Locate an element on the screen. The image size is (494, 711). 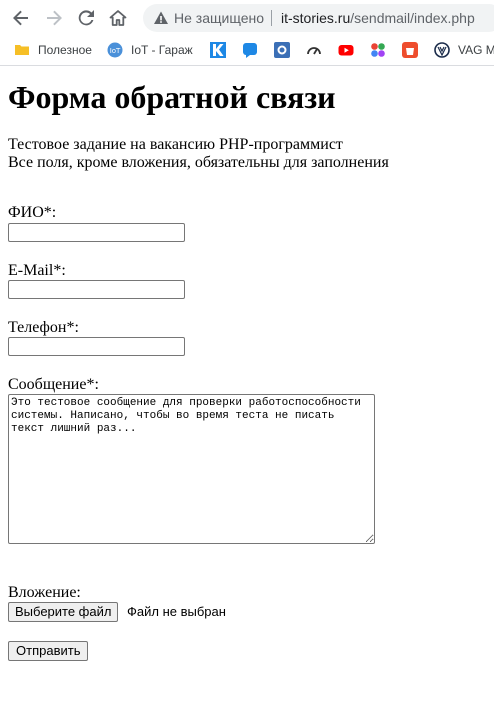
bookmark-gear-app is located at coordinates (282, 50).